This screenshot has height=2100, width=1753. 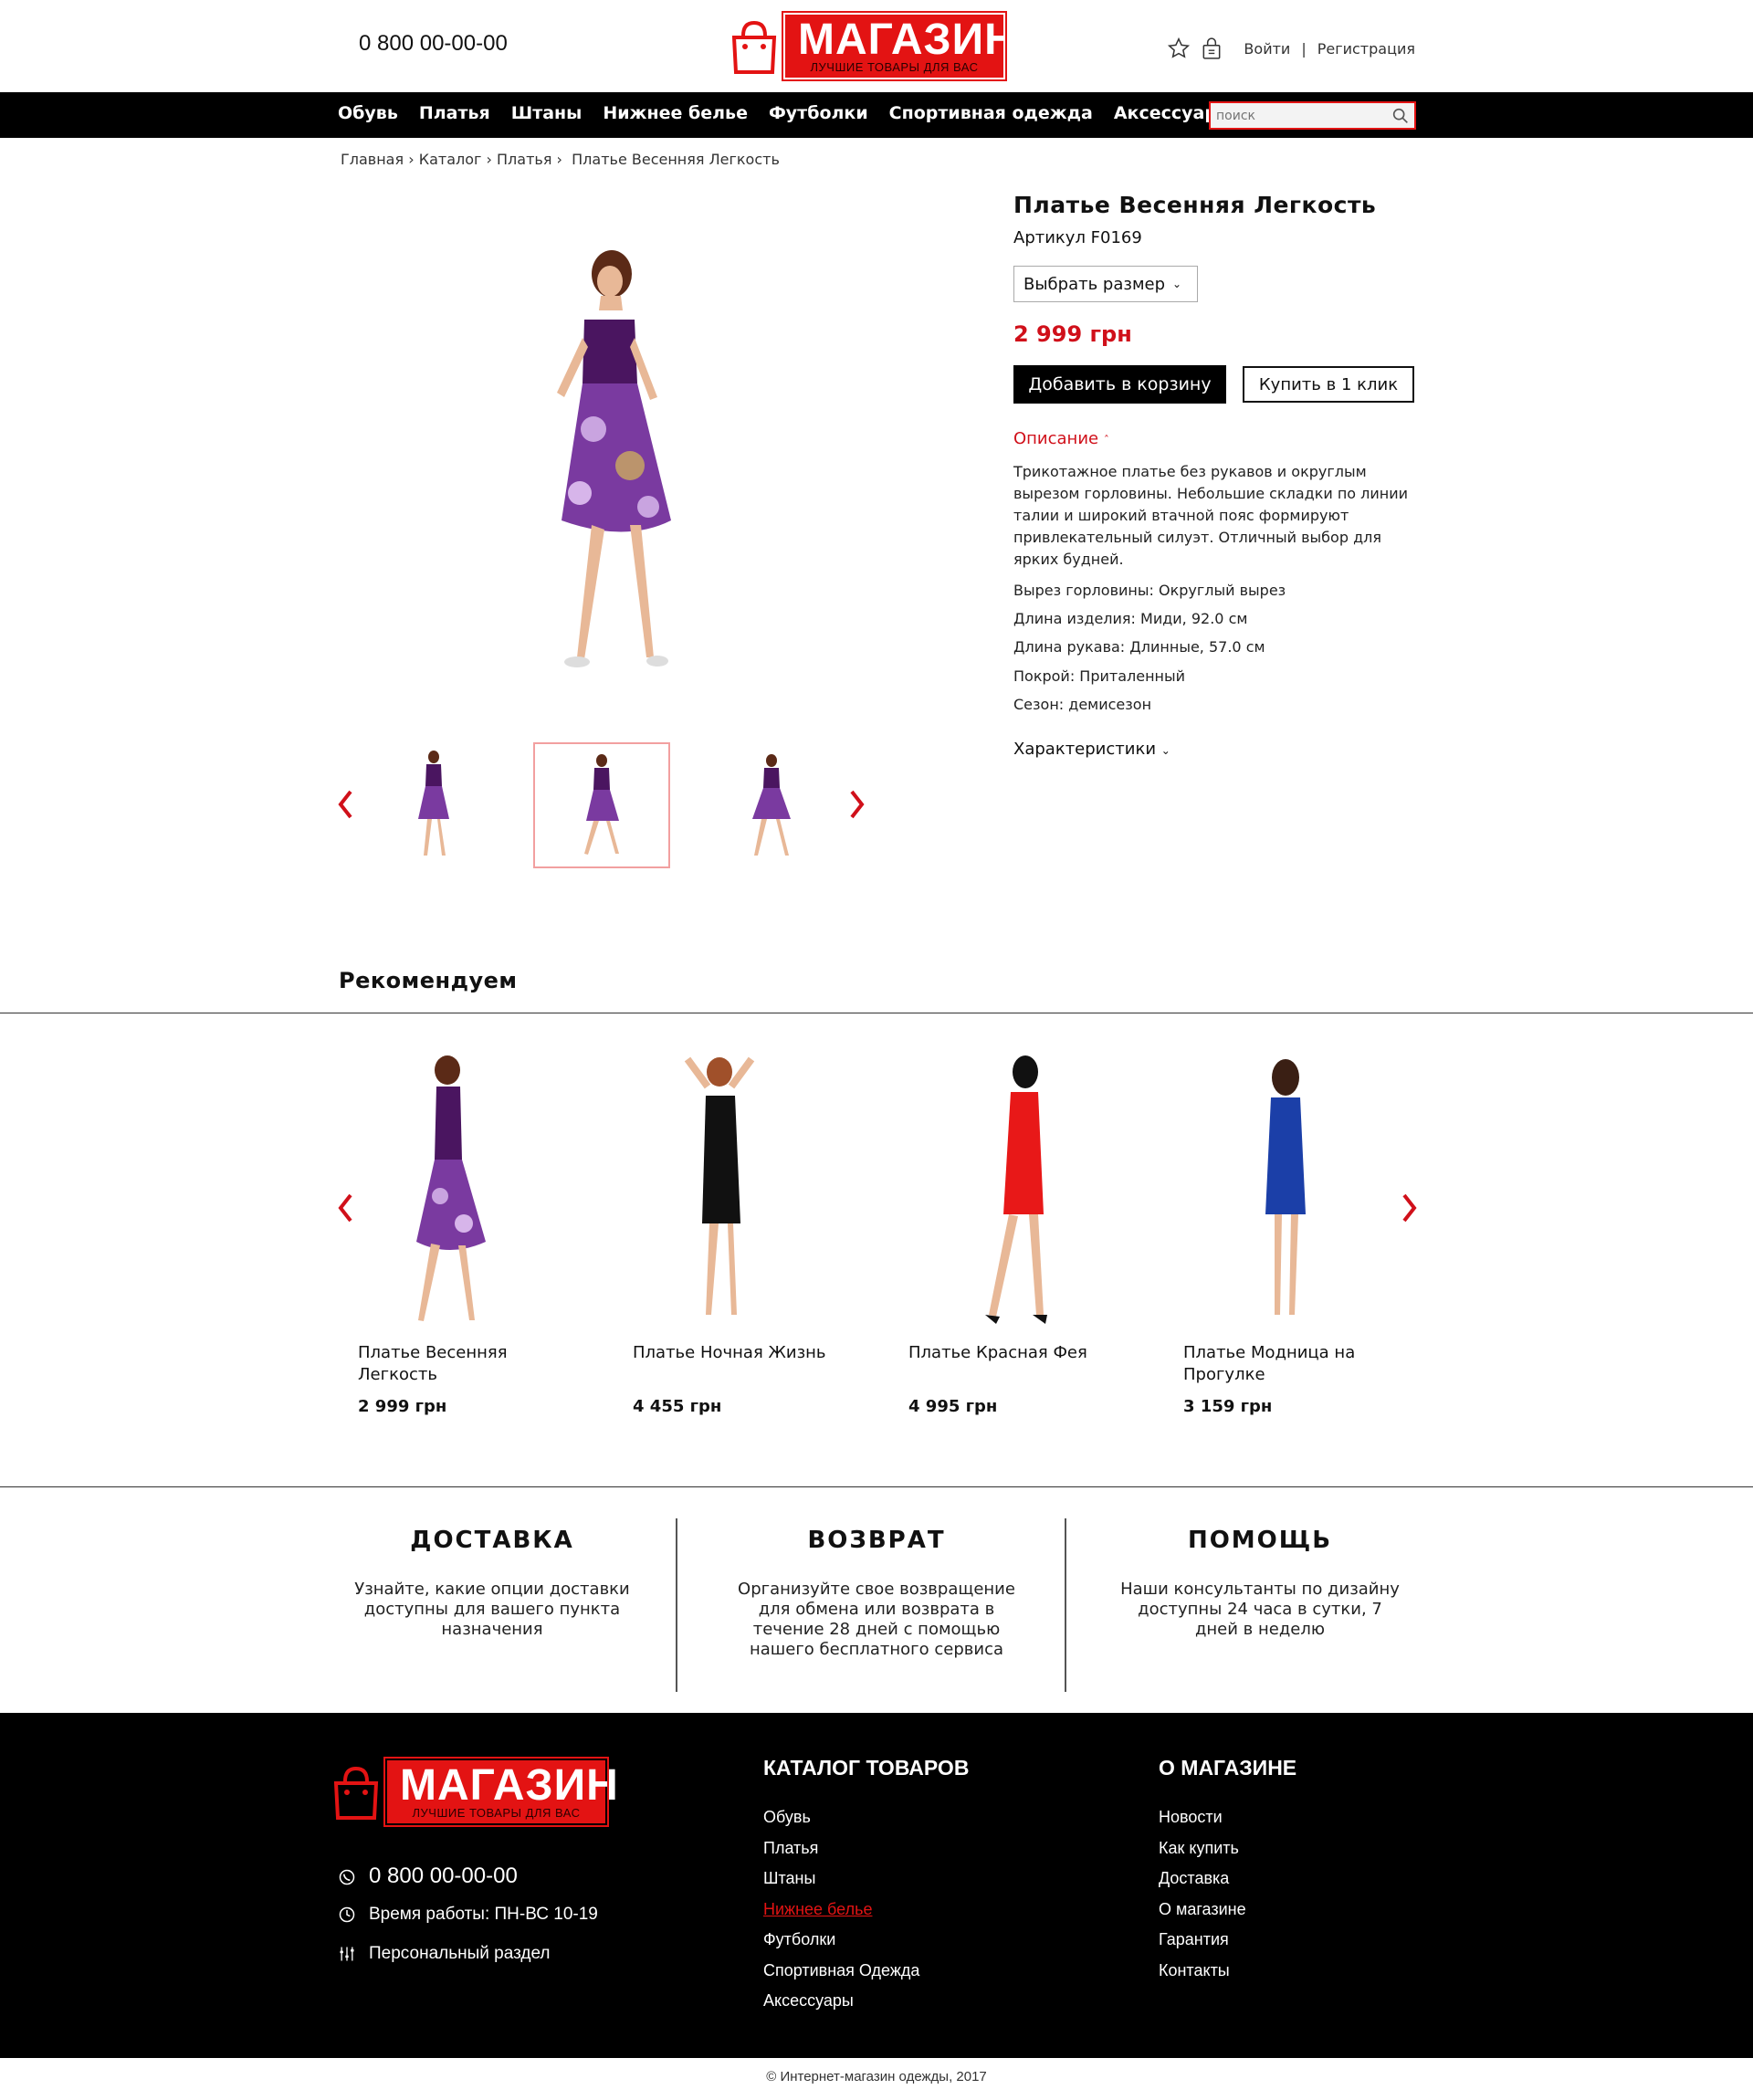 What do you see at coordinates (460, 1953) in the screenshot?
I see `footer-personal-text: Персональный раздел` at bounding box center [460, 1953].